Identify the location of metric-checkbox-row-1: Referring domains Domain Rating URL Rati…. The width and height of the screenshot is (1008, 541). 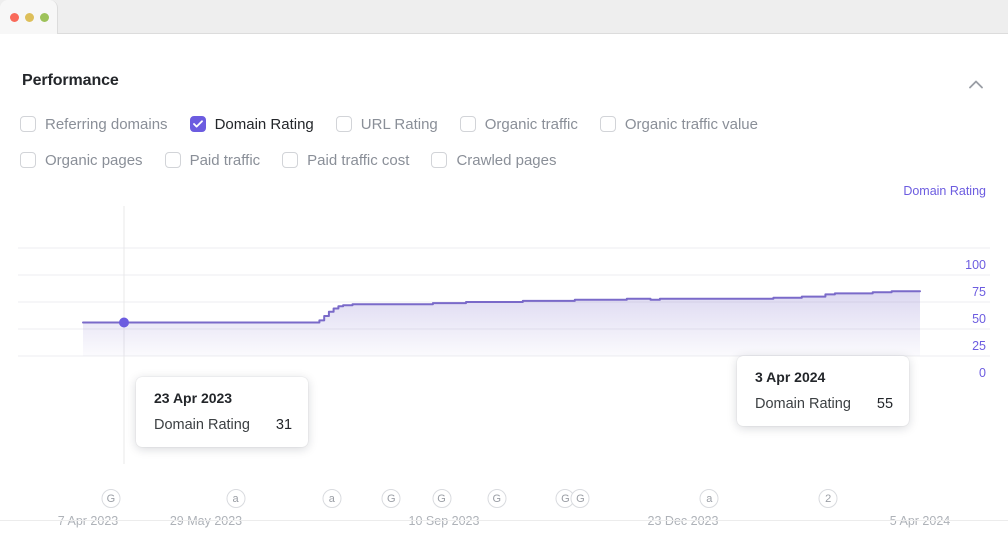
(504, 124).